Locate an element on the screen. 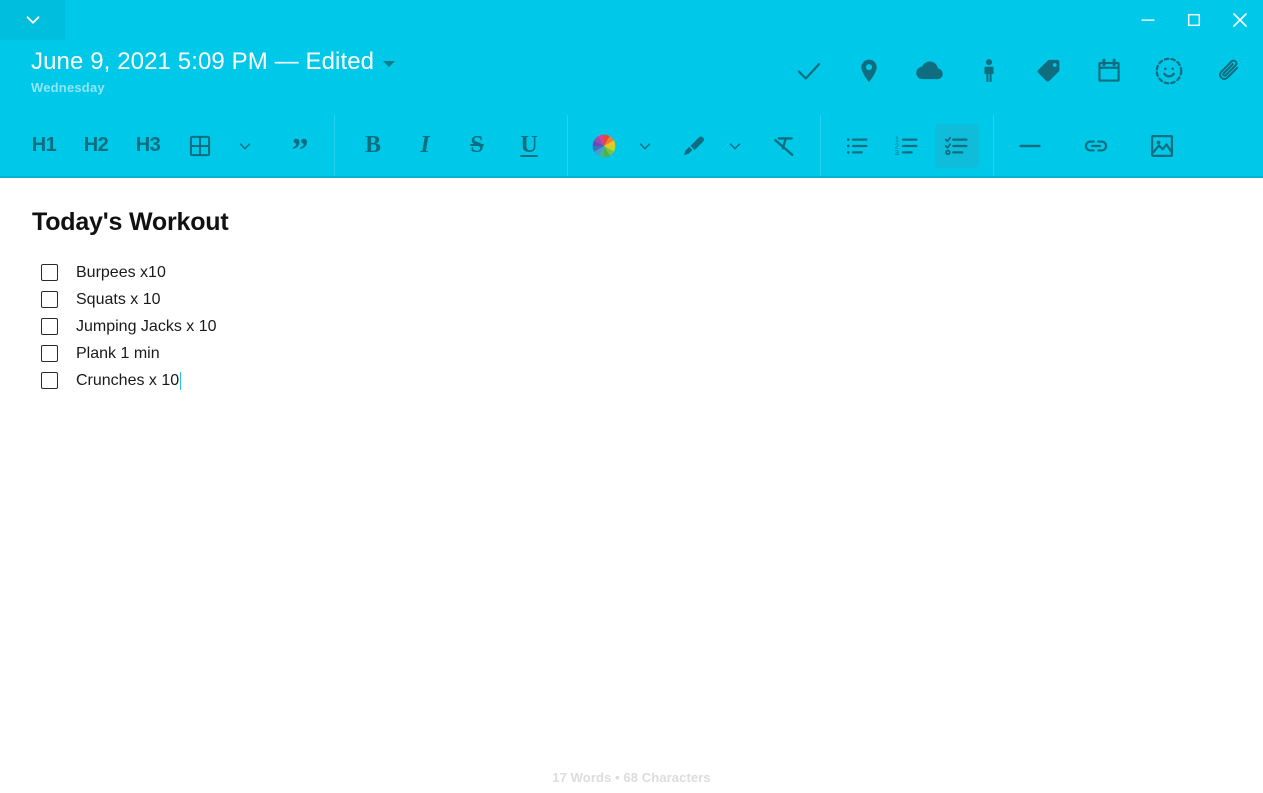  checklist-item-label: Burpees x10 is located at coordinates (121, 272).